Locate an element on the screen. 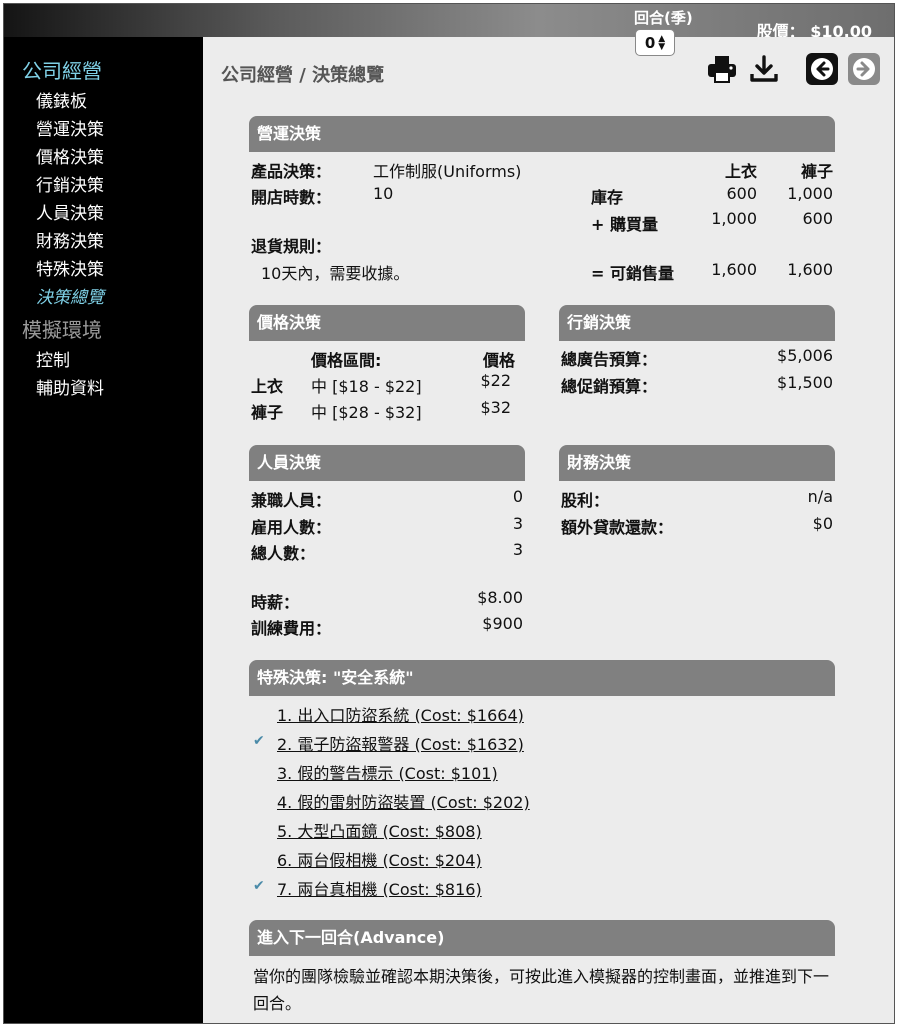 The width and height of the screenshot is (901, 1024). hired-label: 雇用人數： is located at coordinates (291, 527).